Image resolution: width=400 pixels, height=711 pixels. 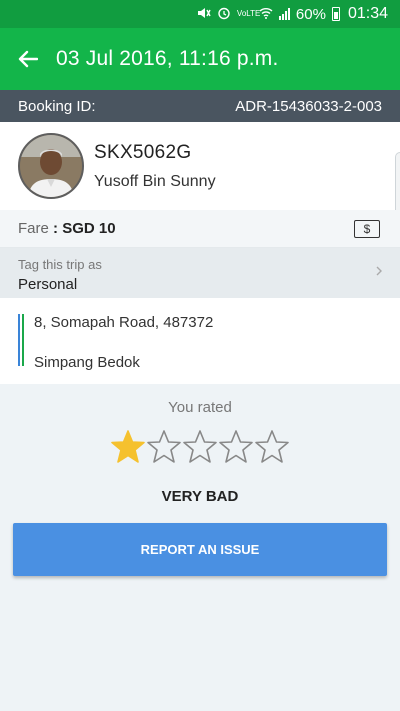 What do you see at coordinates (266, 14) in the screenshot?
I see `wifi-icon` at bounding box center [266, 14].